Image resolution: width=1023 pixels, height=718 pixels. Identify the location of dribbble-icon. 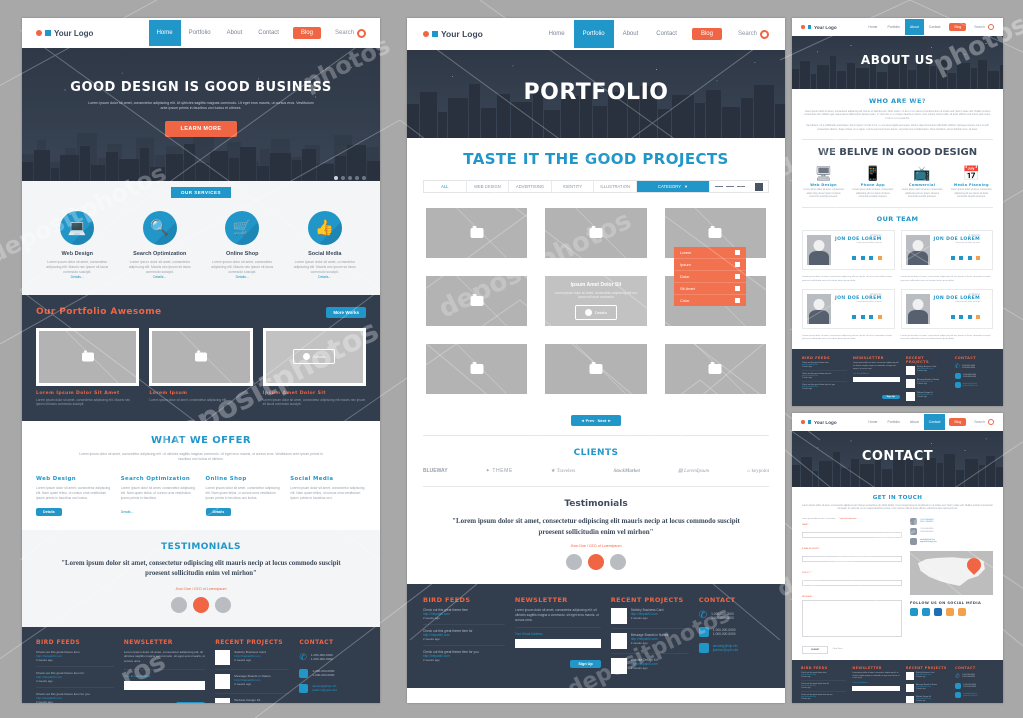
(961, 611).